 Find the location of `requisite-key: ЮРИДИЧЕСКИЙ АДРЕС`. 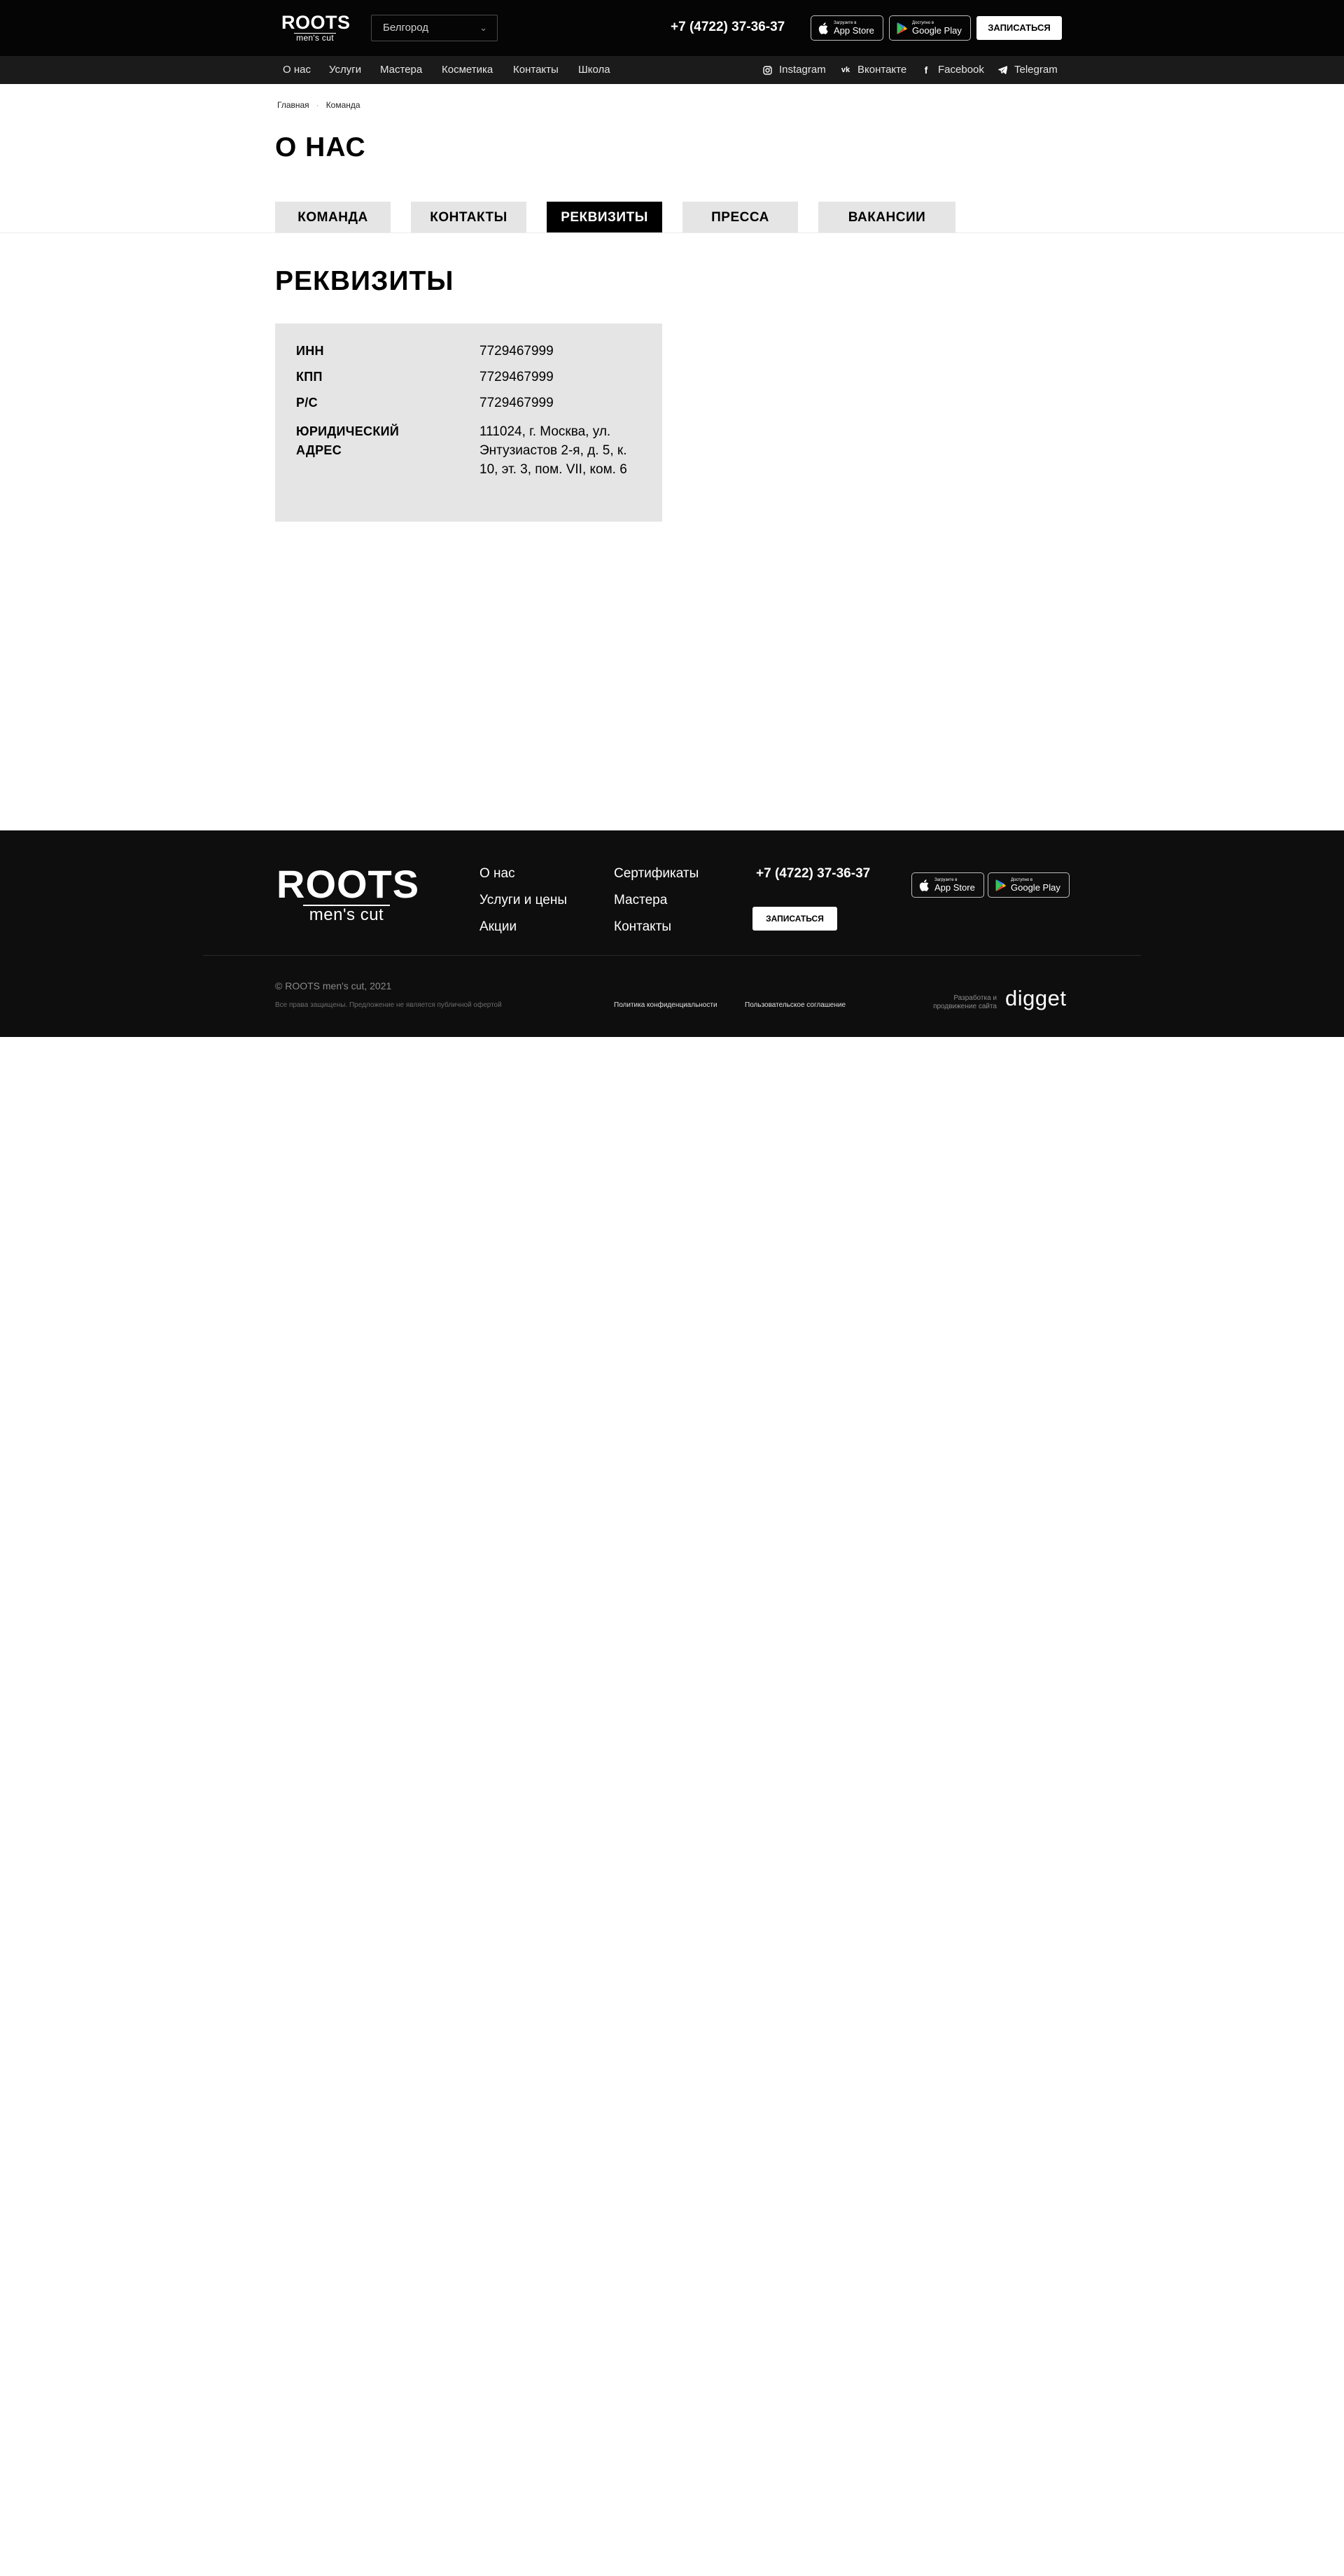

requisite-key: ЮРИДИЧЕСКИЙ АДРЕС is located at coordinates (348, 440).